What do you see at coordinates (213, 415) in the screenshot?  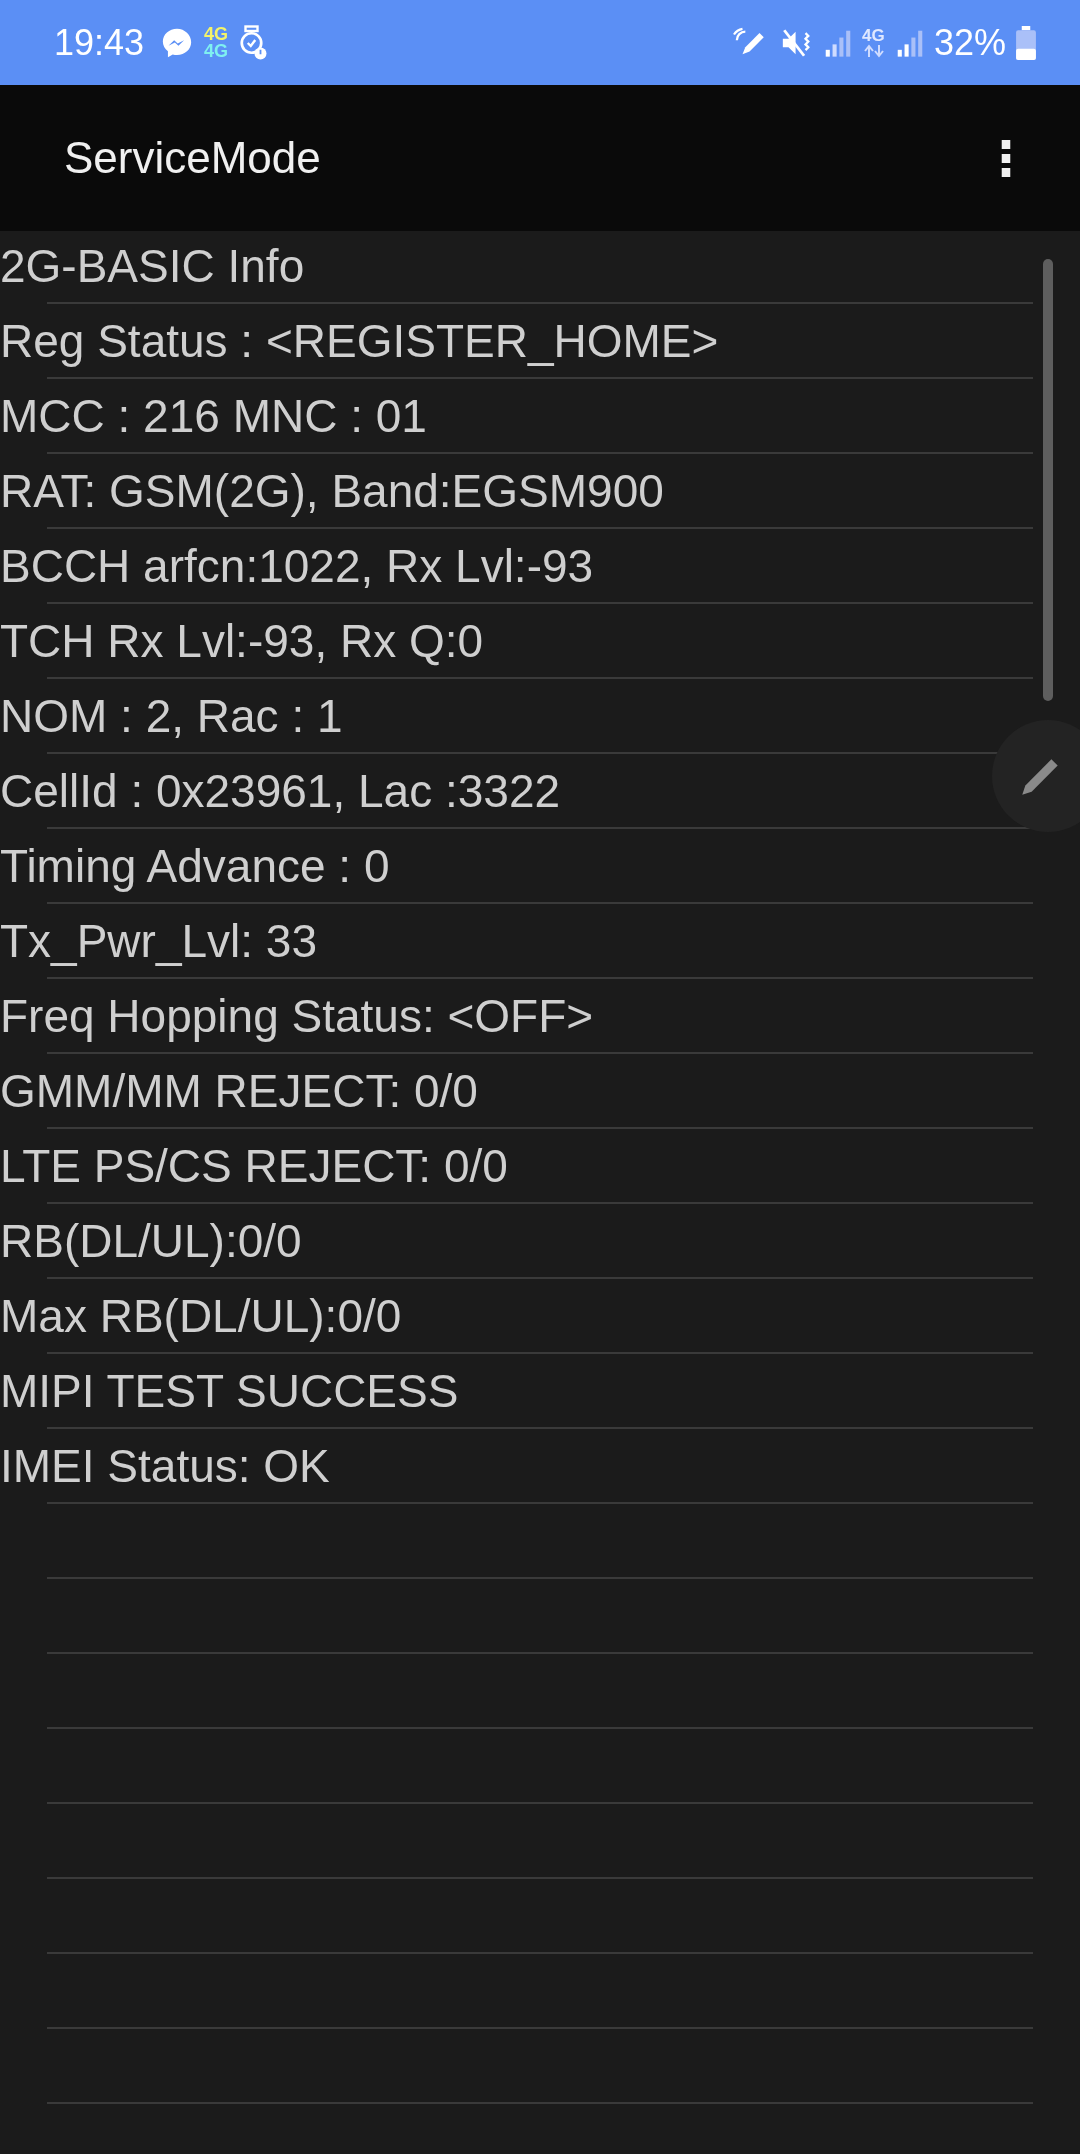 I see `info-line: MCC : 216 MNC : 01` at bounding box center [213, 415].